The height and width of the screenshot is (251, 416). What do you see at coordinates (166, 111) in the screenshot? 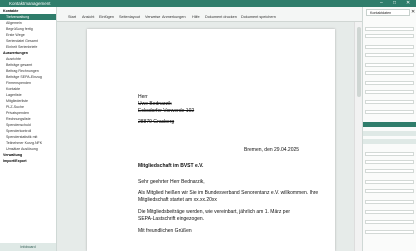
I see `recipient-street: Ecksdorfer Vorwerde 102` at bounding box center [166, 111].